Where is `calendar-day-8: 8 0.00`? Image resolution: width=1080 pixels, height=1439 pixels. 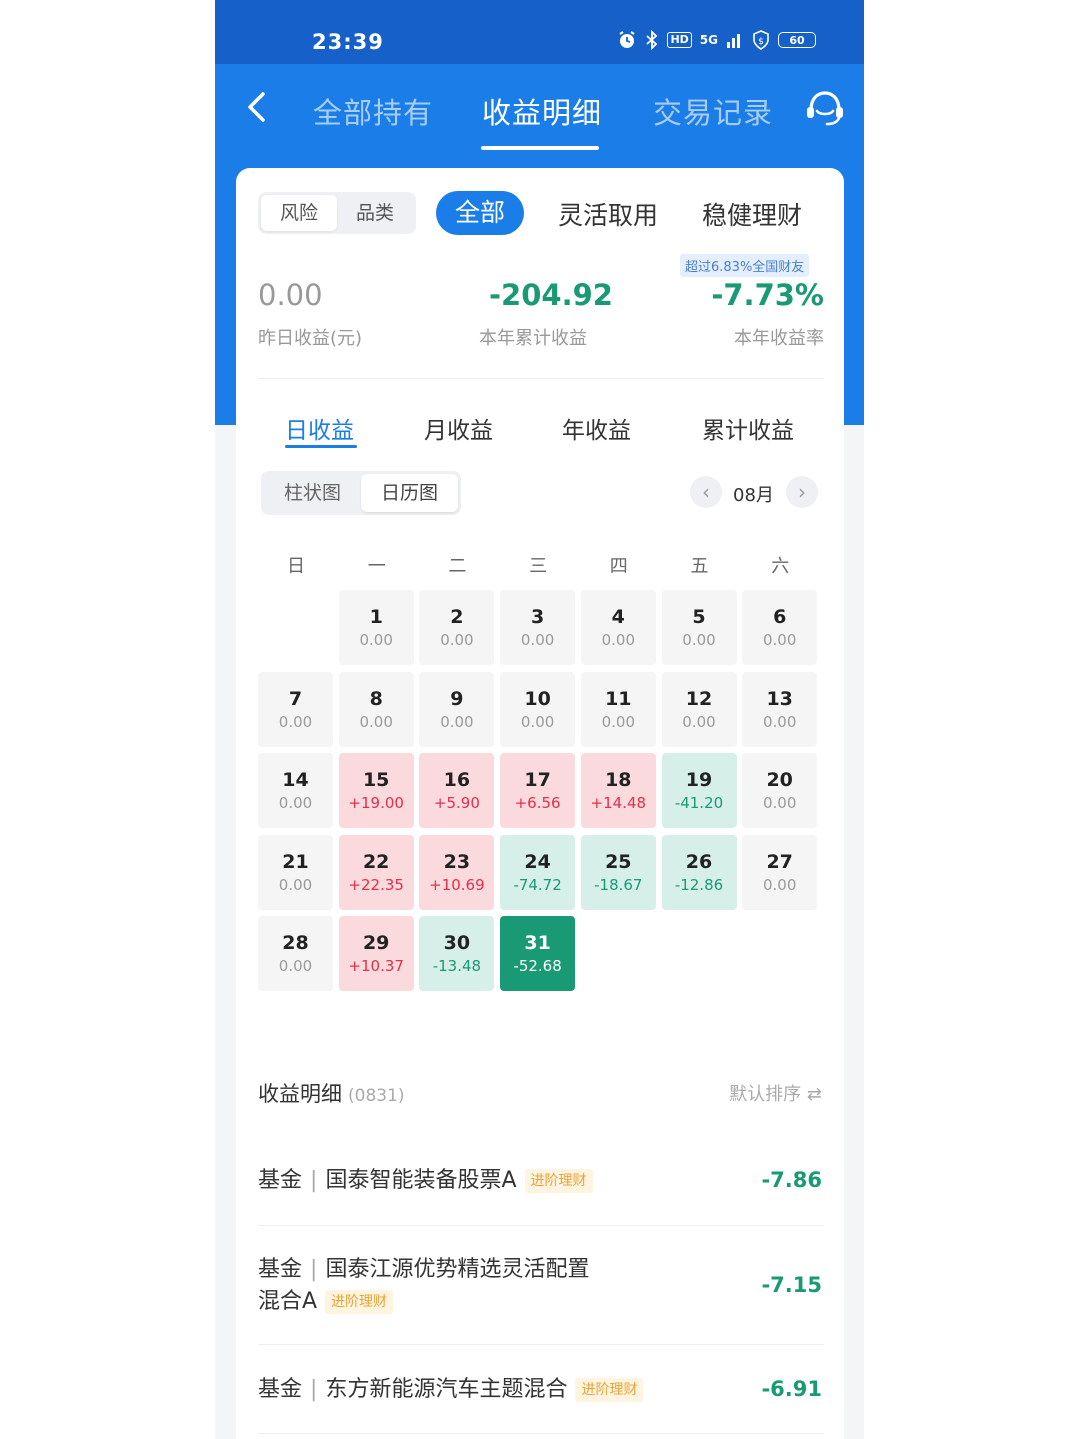 calendar-day-8: 8 0.00 is located at coordinates (376, 709).